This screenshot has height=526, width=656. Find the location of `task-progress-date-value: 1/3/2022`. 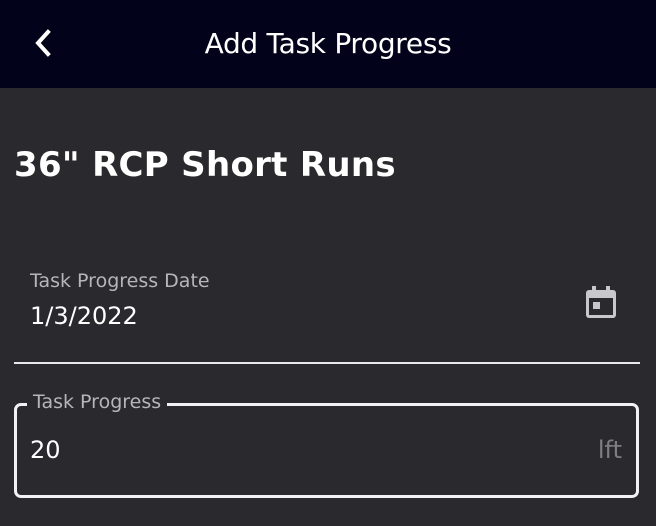

task-progress-date-value: 1/3/2022 is located at coordinates (84, 316).